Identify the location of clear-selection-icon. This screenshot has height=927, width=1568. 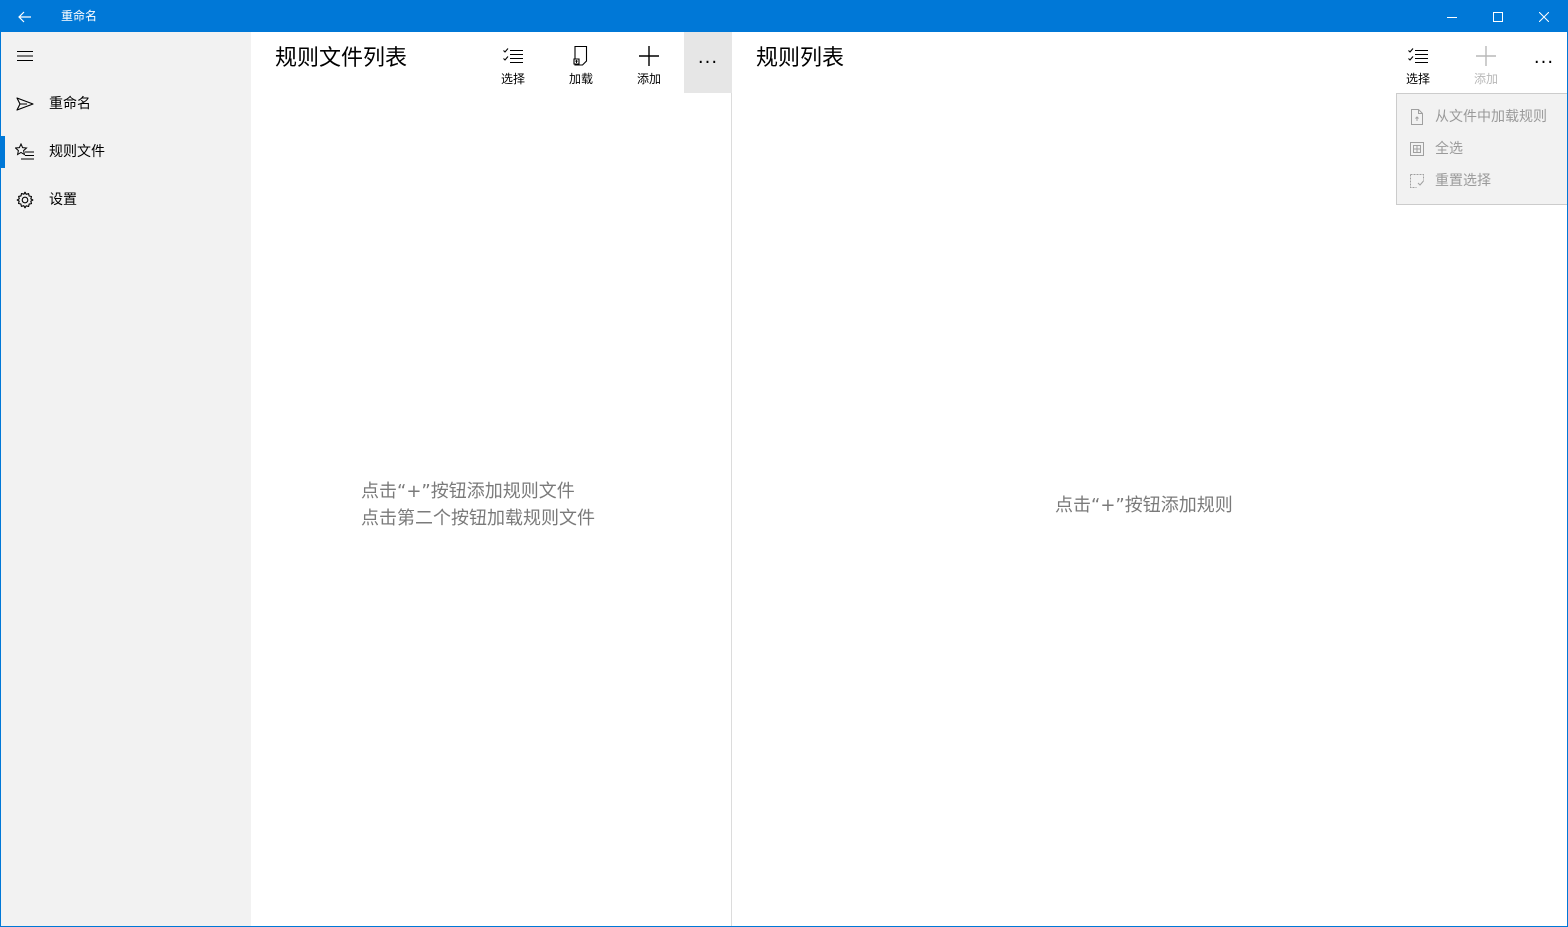
(1417, 181).